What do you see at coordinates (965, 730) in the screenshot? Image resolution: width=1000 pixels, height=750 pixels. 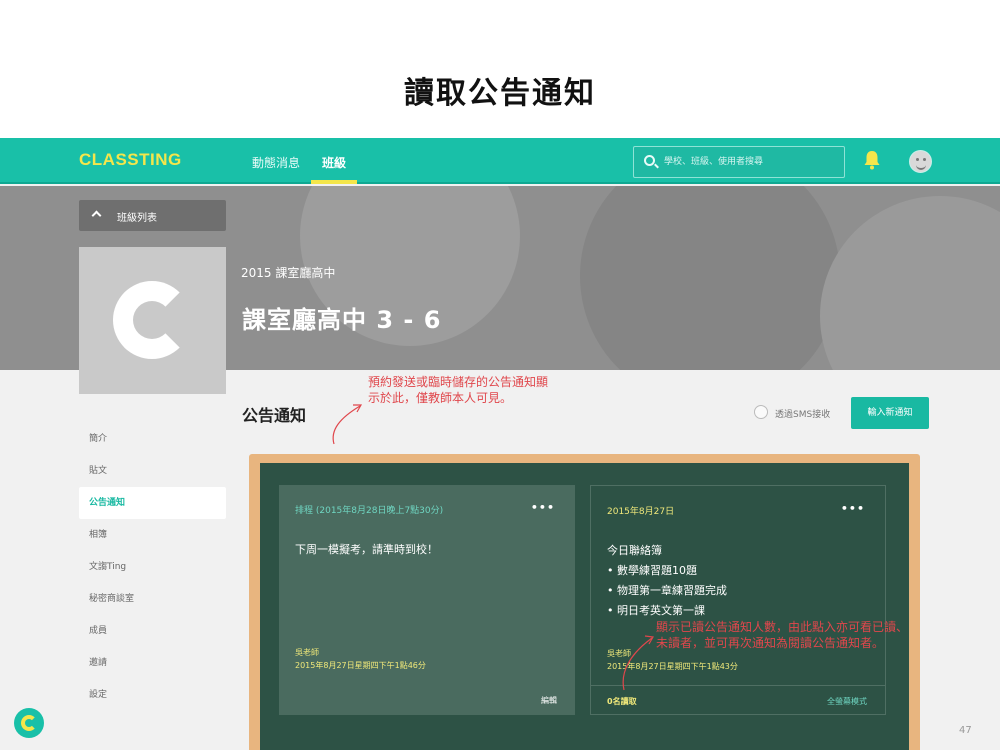 I see `page-number: 47` at bounding box center [965, 730].